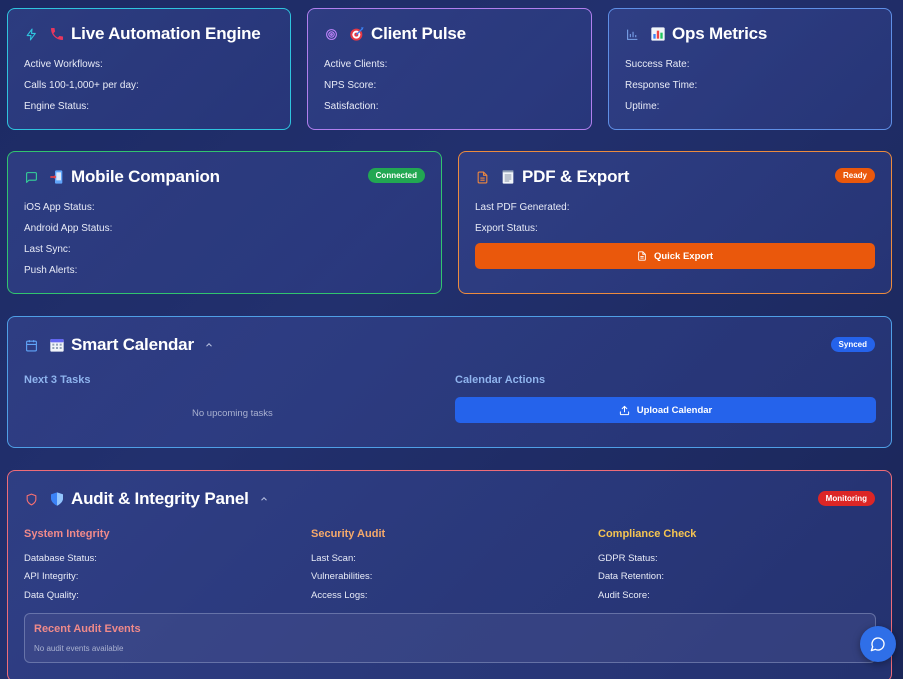  I want to click on active-clients-label: Active Clients:, so click(356, 64).